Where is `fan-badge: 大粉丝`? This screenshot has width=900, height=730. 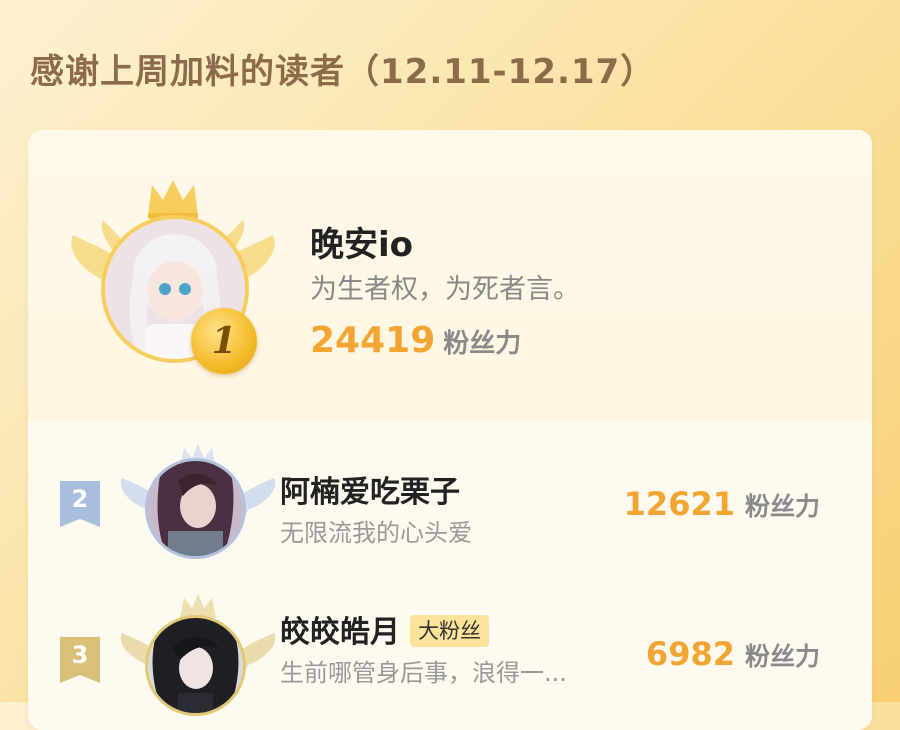 fan-badge: 大粉丝 is located at coordinates (449, 631).